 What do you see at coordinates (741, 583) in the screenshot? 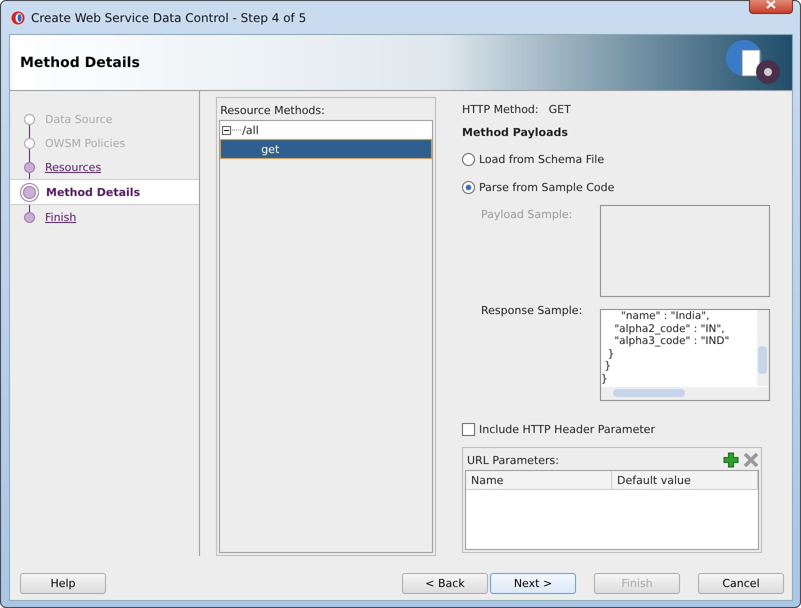
I see `dialog-button: Cancel` at bounding box center [741, 583].